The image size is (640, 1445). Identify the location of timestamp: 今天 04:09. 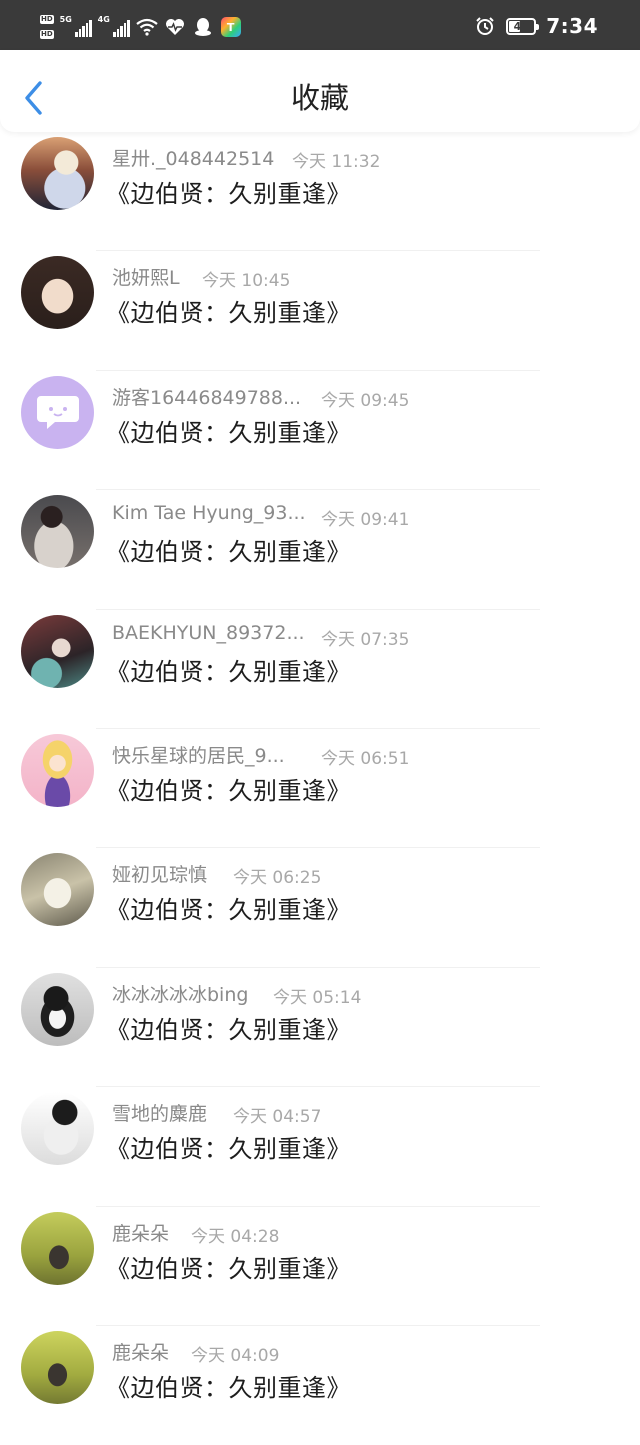
(235, 1355).